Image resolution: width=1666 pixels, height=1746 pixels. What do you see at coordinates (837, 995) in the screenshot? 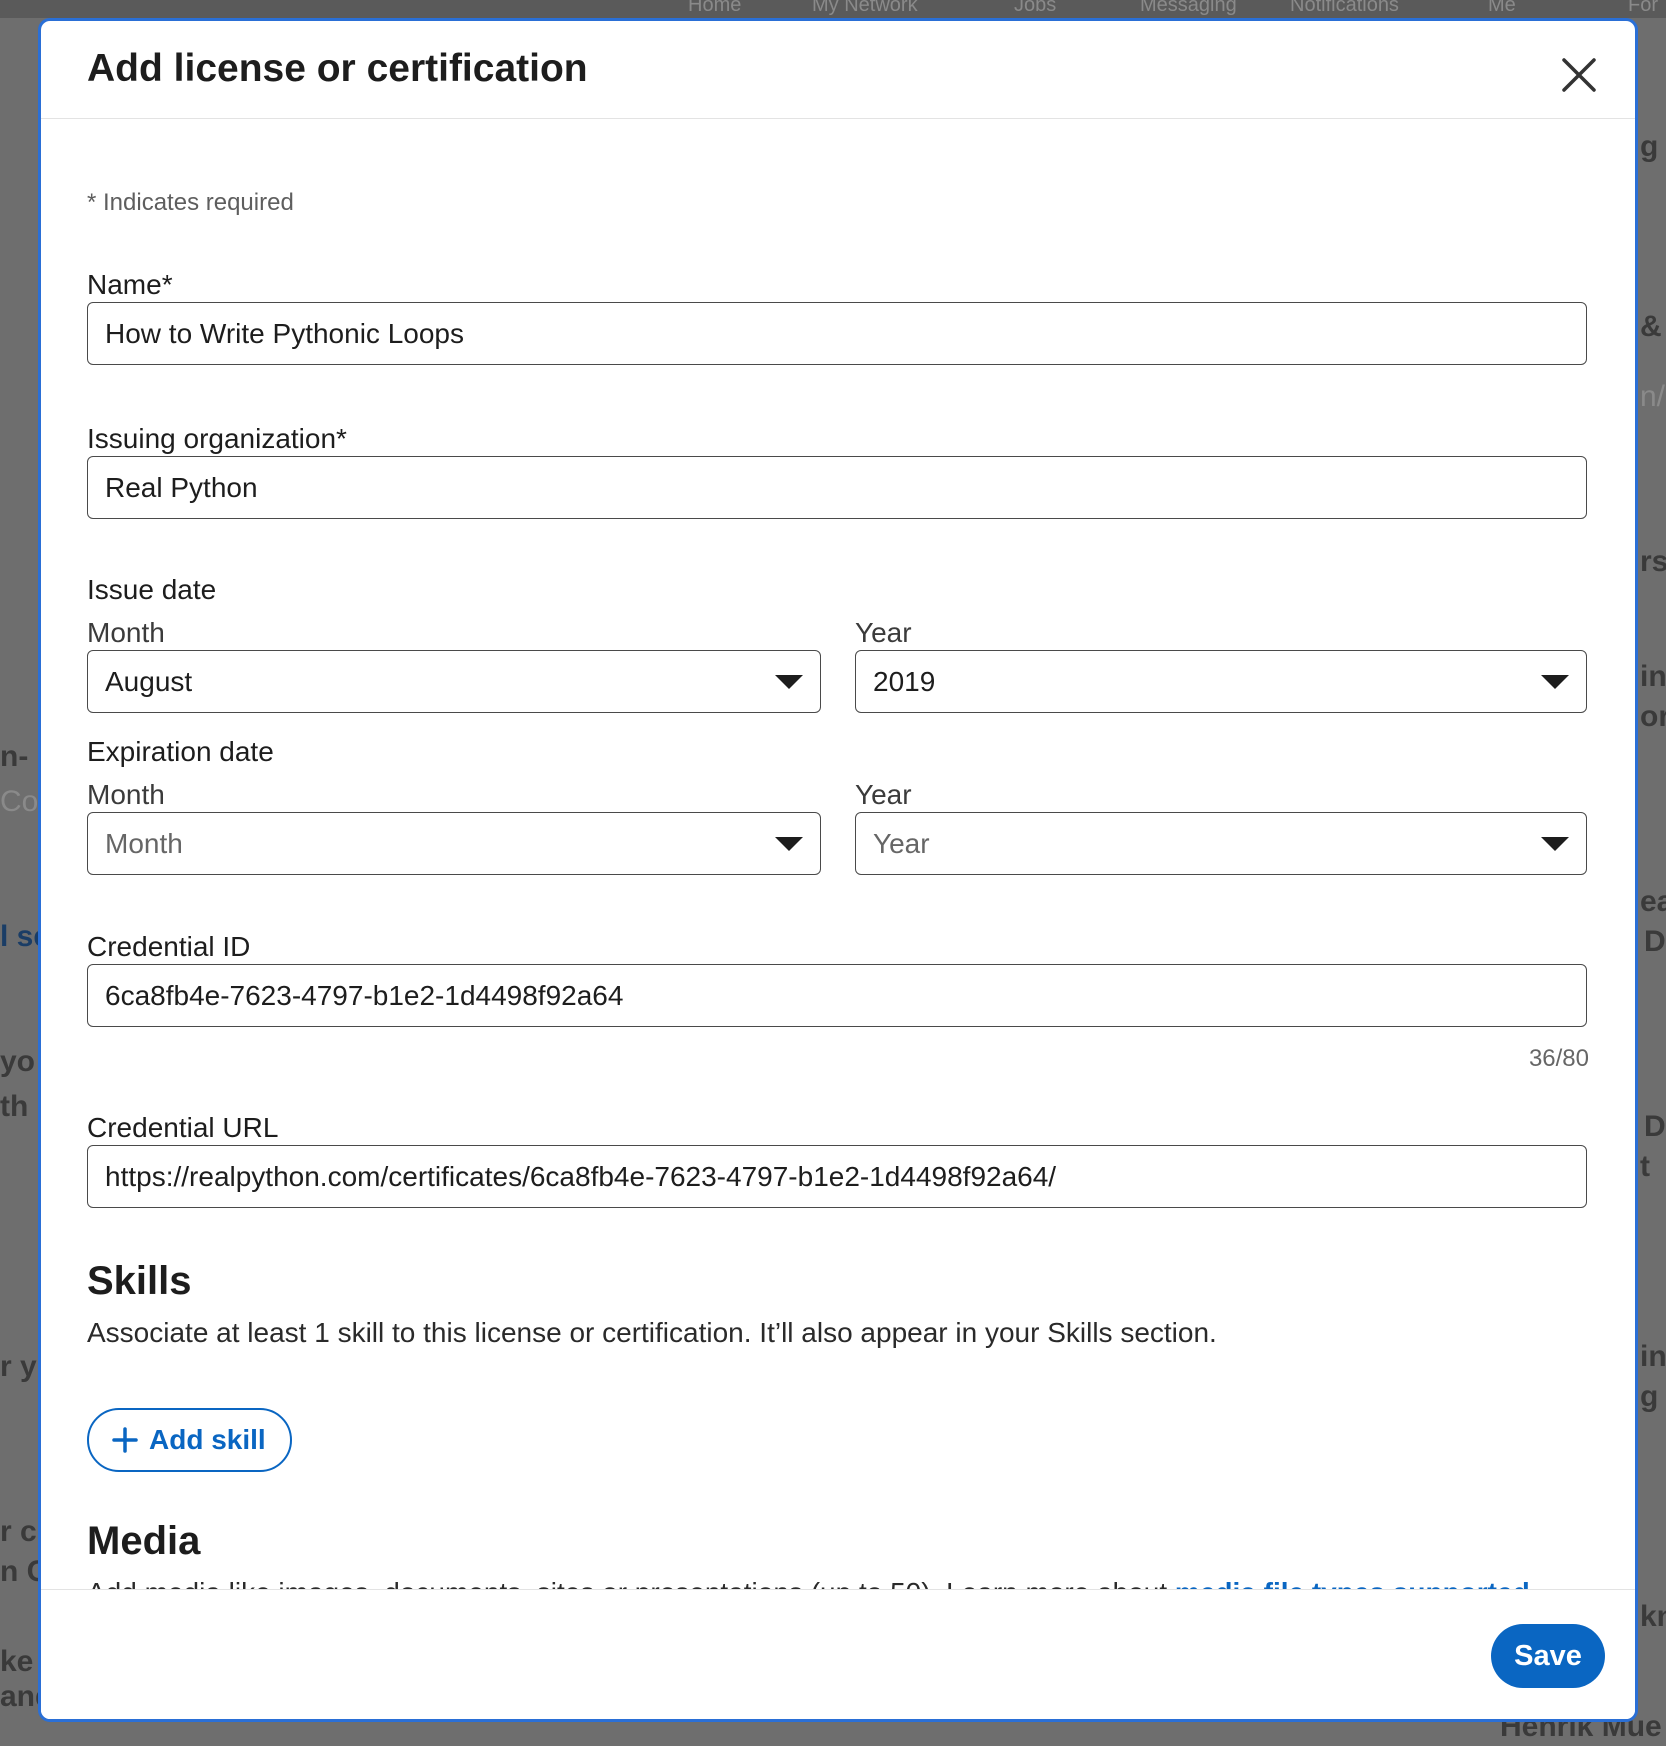
I see `credential-id-input: 6ca8fb4e-7623-4797-b1e2-1d4498f92a64` at bounding box center [837, 995].